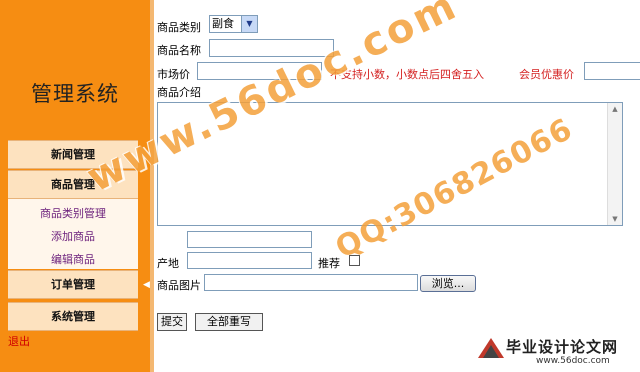 The width and height of the screenshot is (640, 372). What do you see at coordinates (75, 94) in the screenshot?
I see `system-title: 管理系统` at bounding box center [75, 94].